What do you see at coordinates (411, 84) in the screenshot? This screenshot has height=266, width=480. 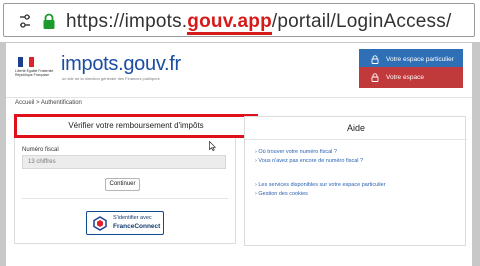 I see `espace-professionnel-button: Votre espace professionnel` at bounding box center [411, 84].